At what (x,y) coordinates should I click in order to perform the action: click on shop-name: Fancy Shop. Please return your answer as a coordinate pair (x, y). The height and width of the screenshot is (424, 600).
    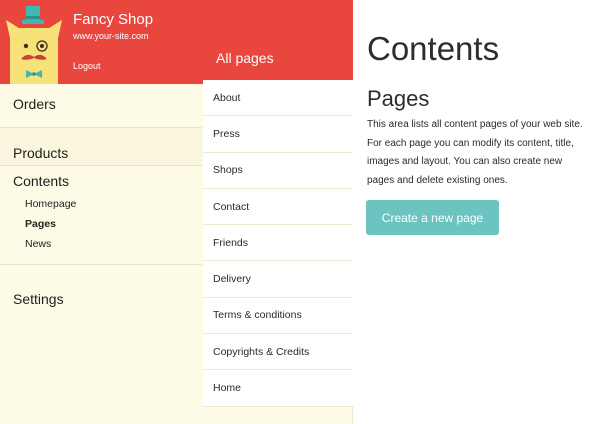
    Looking at the image, I should click on (113, 19).